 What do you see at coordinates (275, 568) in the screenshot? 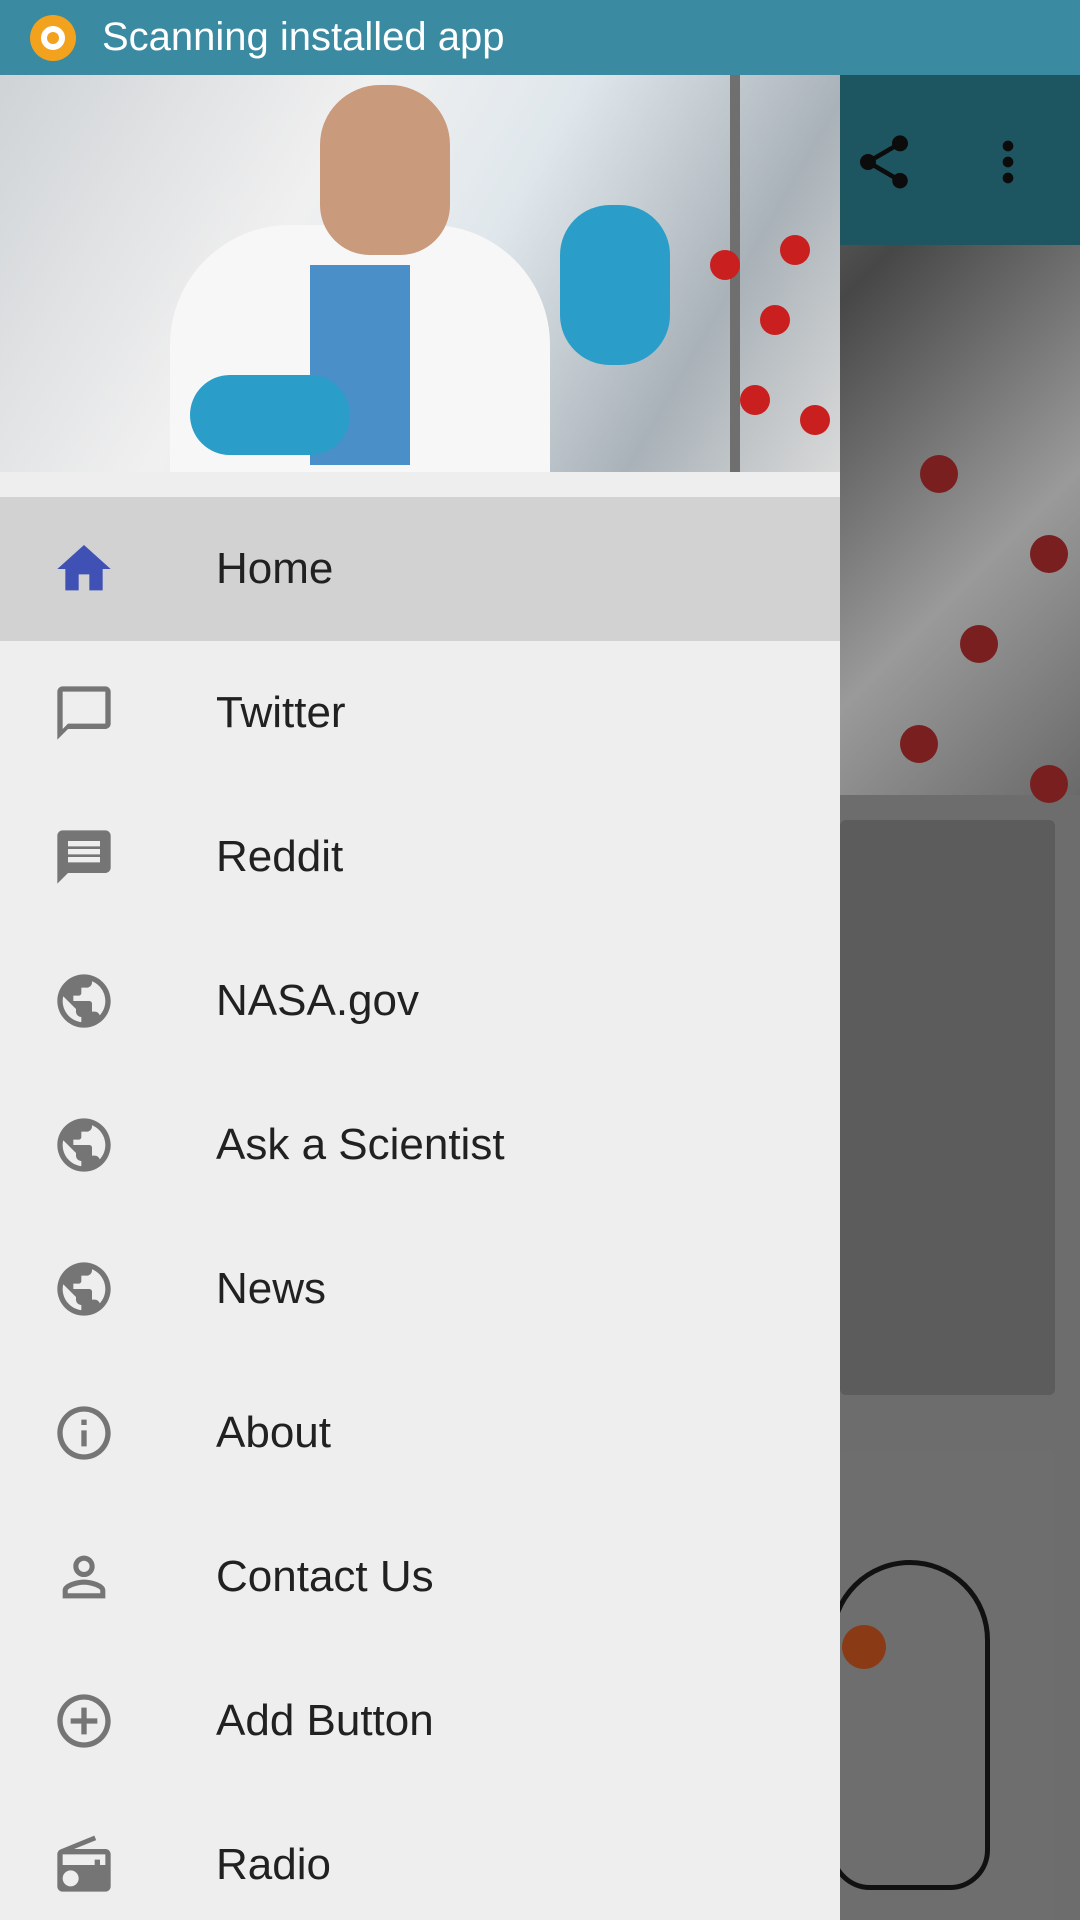
I see `drawer-item-label: Home` at bounding box center [275, 568].